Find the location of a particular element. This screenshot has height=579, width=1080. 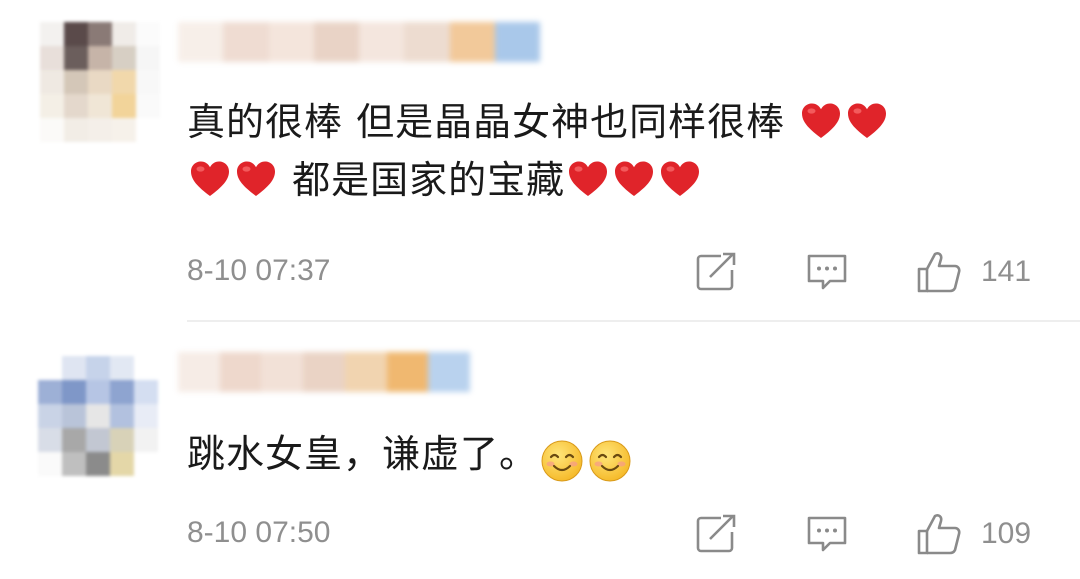

comment-text-line1: 跳水女皇，谦虚了。 is located at coordinates (363, 454).